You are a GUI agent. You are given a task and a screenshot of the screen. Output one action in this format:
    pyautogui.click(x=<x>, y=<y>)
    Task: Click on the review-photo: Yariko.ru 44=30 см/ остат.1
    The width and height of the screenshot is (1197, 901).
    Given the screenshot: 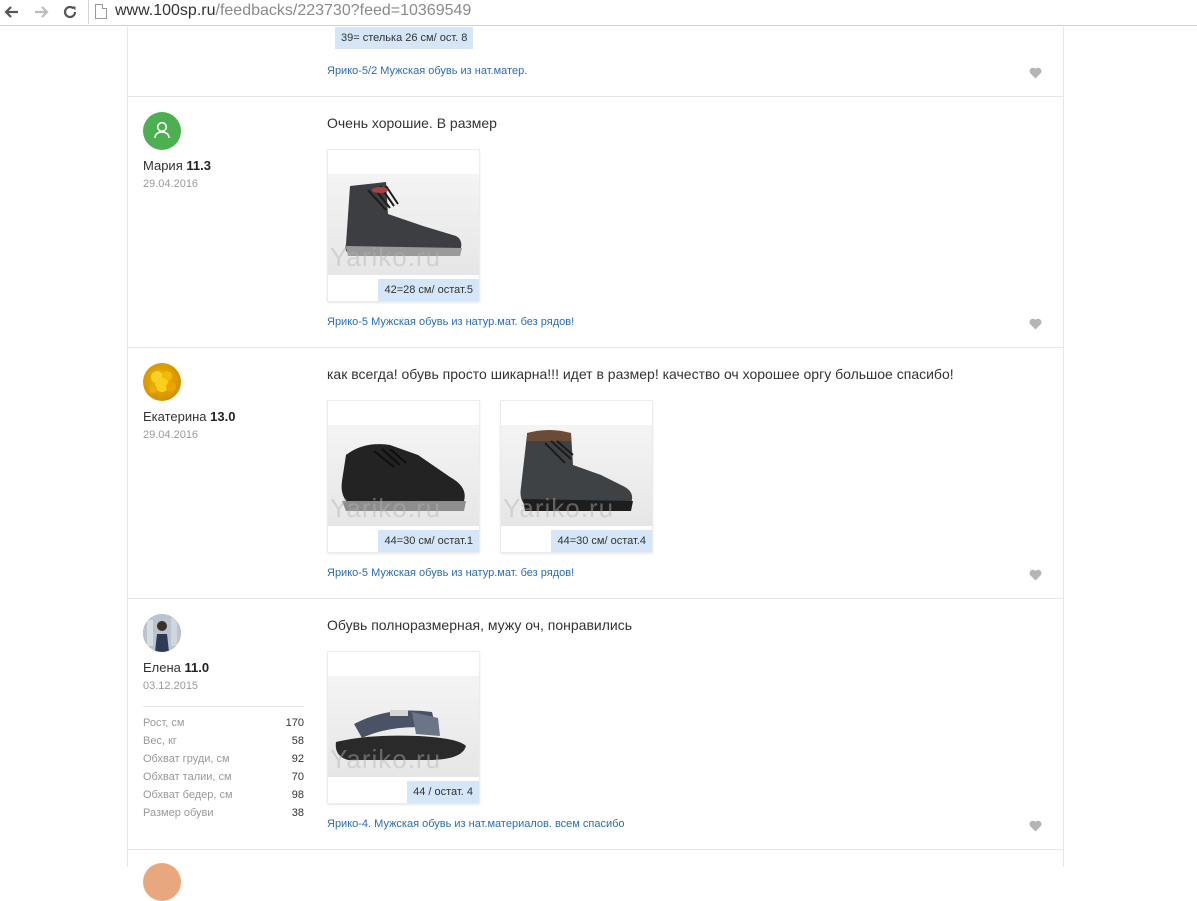 What is the action you would take?
    pyautogui.click(x=403, y=476)
    